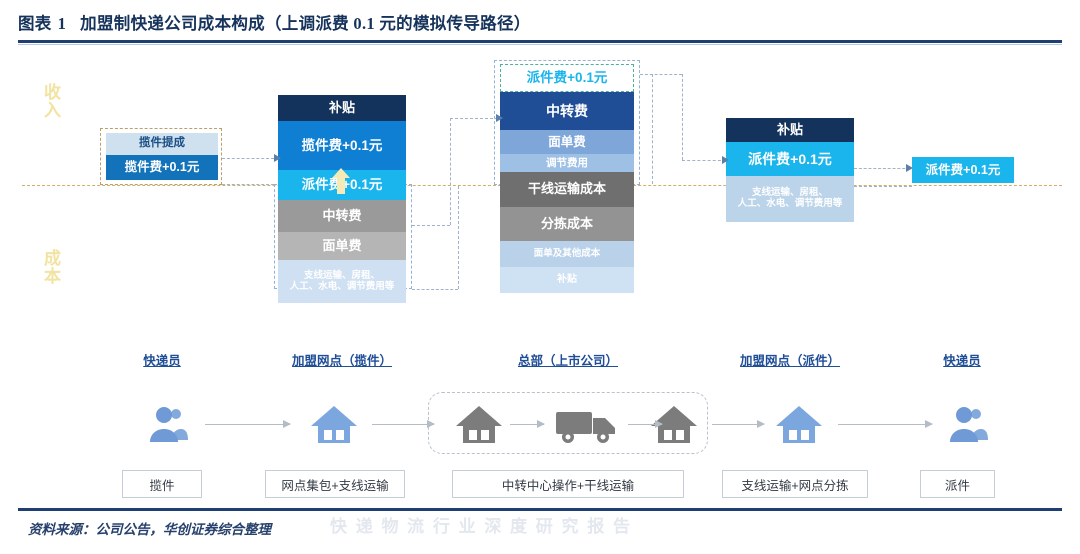  What do you see at coordinates (162, 484) in the screenshot?
I see `process-step-box: 揽件` at bounding box center [162, 484].